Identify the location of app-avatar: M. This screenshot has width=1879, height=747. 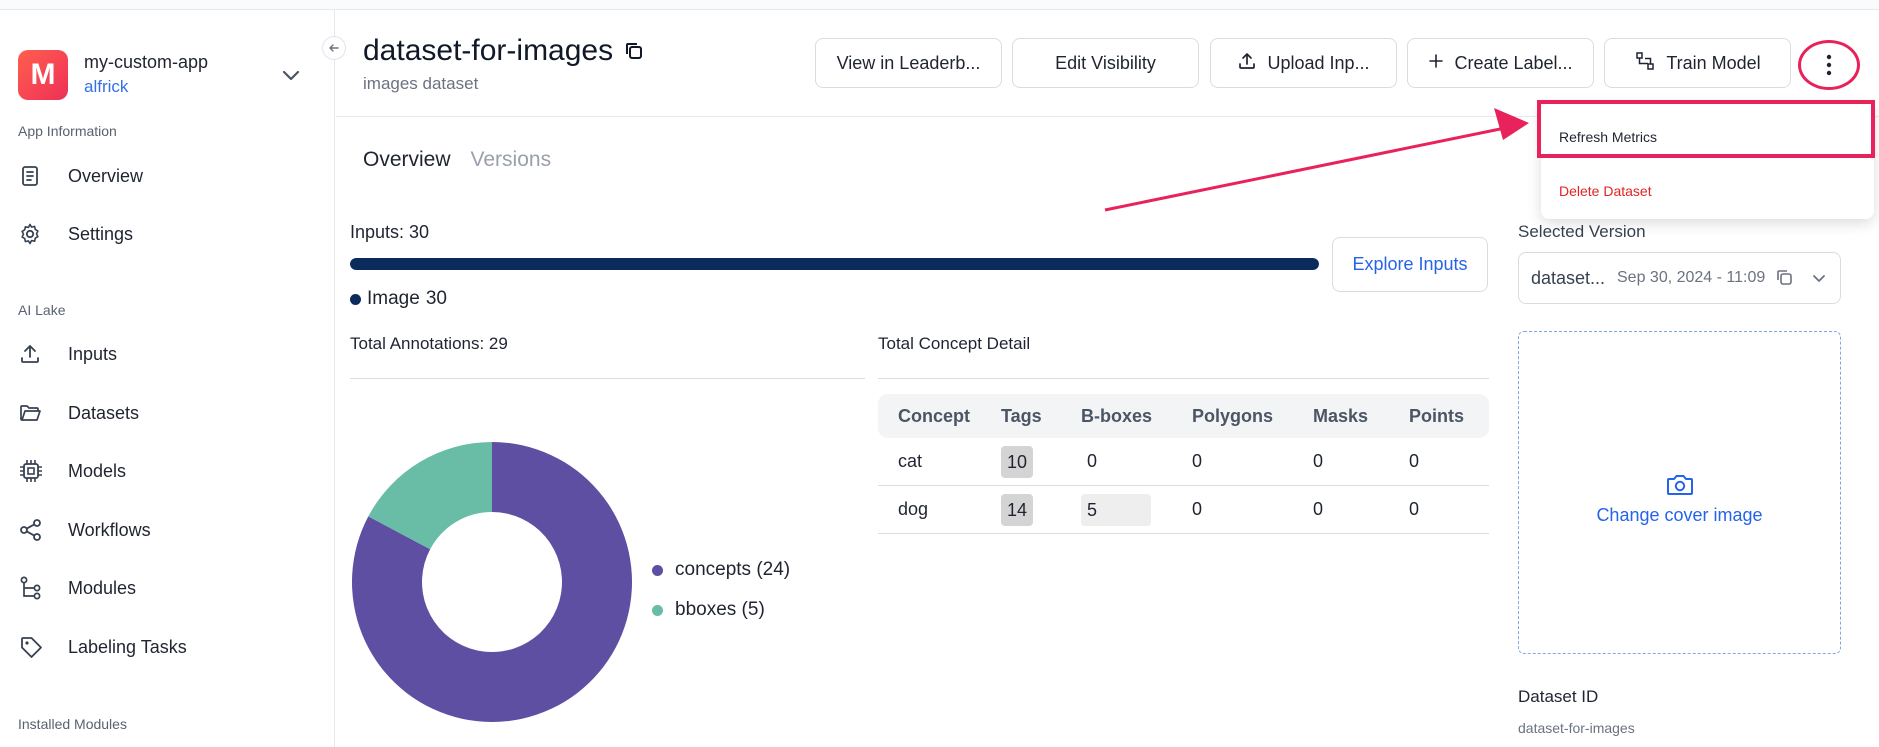
(43, 75).